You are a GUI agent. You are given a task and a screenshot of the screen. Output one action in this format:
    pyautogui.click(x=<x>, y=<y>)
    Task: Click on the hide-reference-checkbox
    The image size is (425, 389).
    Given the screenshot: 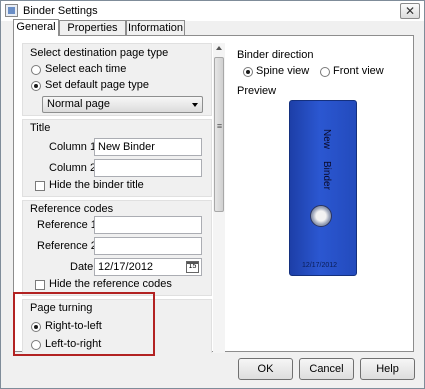 What is the action you would take?
    pyautogui.click(x=40, y=285)
    